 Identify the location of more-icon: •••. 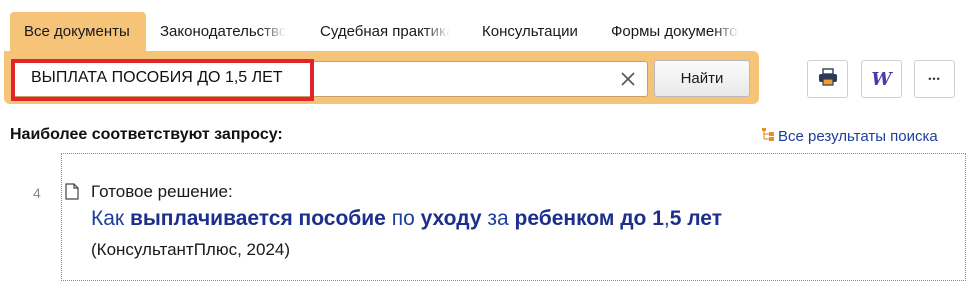
(934, 79).